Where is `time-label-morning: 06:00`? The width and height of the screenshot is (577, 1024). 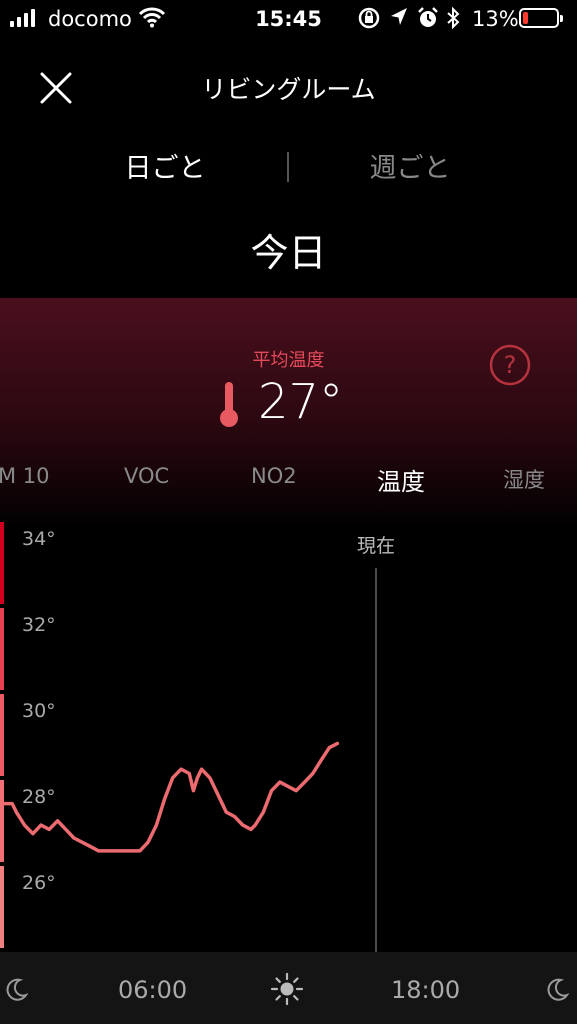
time-label-morning: 06:00 is located at coordinates (153, 990).